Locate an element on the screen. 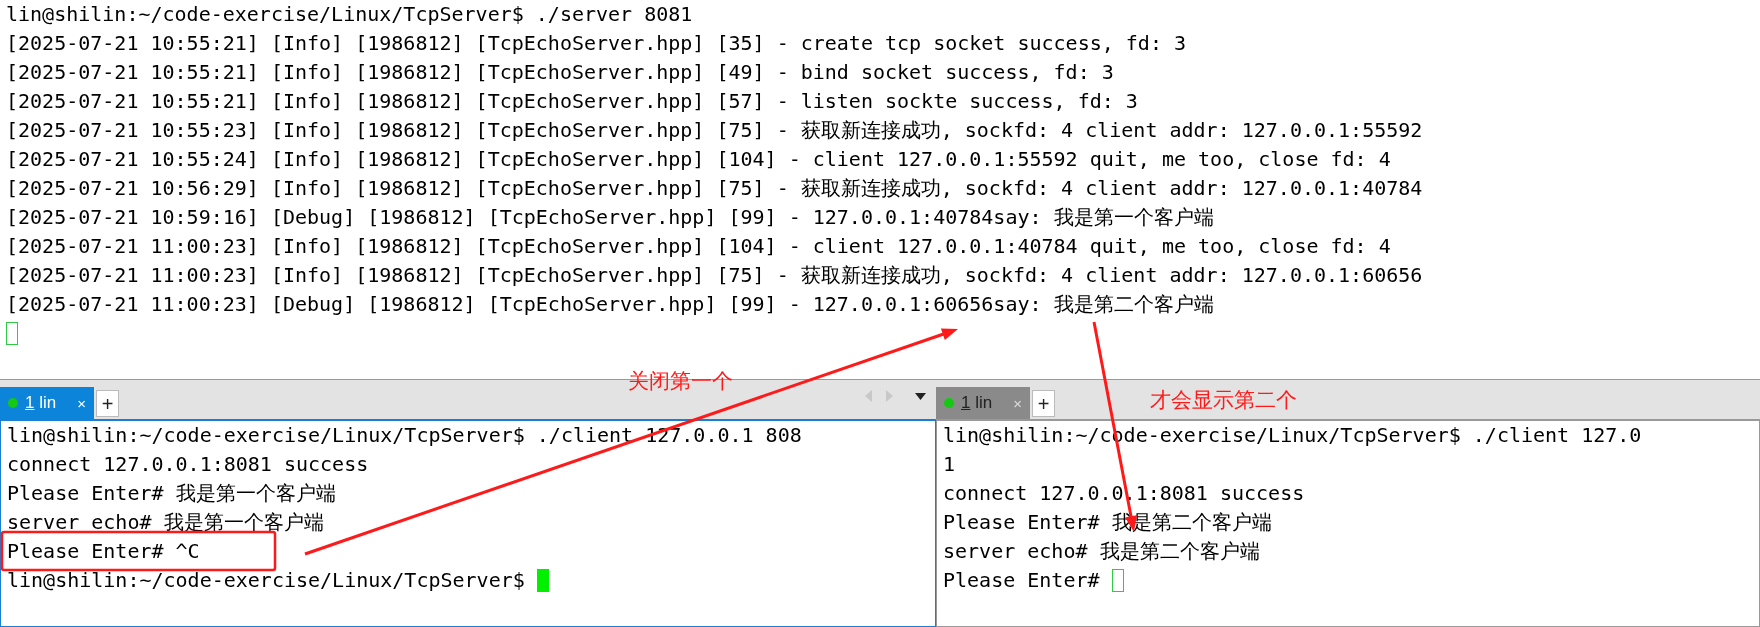  annotation-note: 关闭第一个 is located at coordinates (680, 381).